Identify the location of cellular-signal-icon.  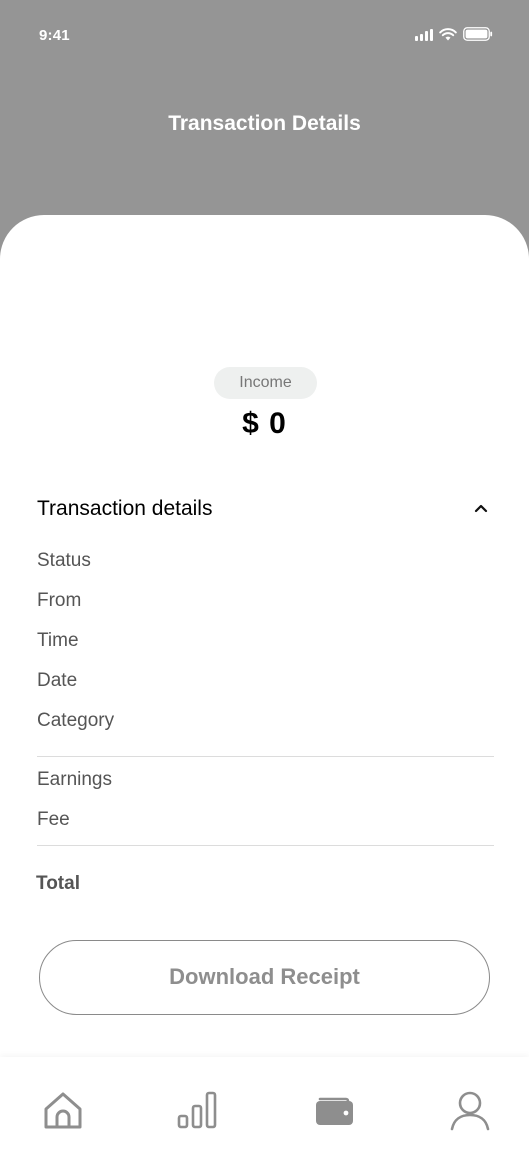
(424, 34).